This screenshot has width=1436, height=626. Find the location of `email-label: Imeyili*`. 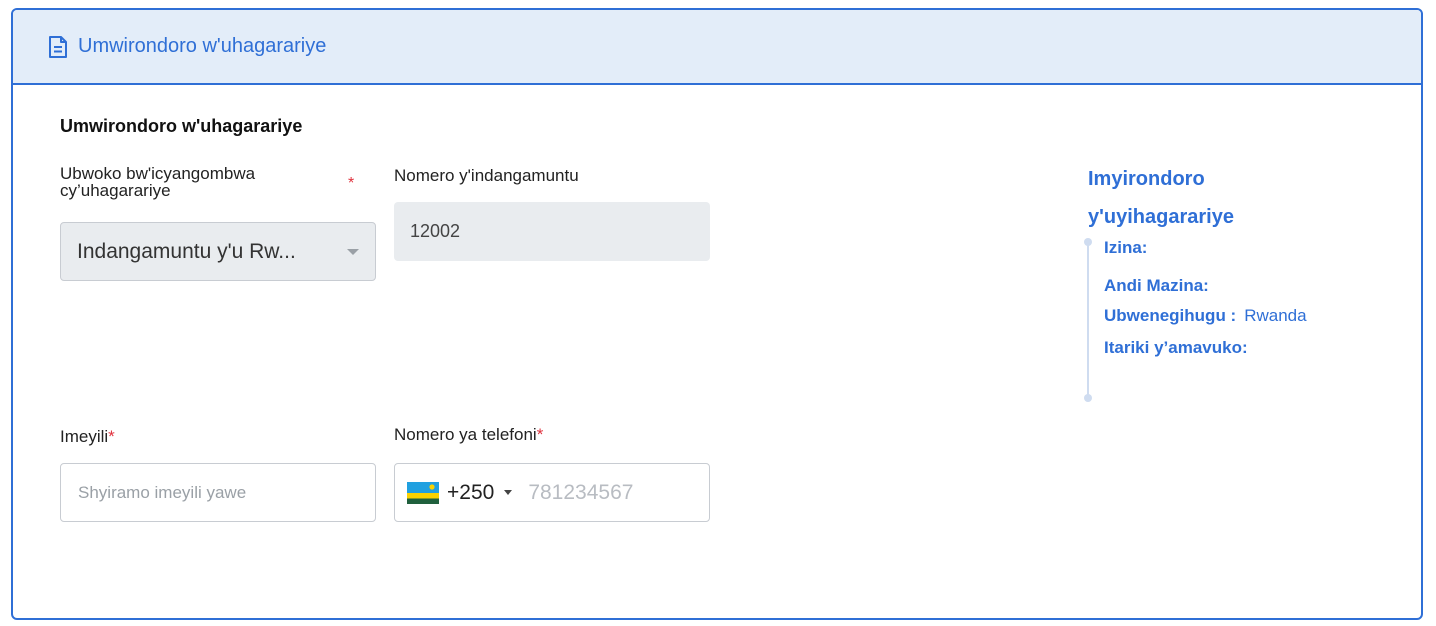

email-label: Imeyili* is located at coordinates (87, 436).